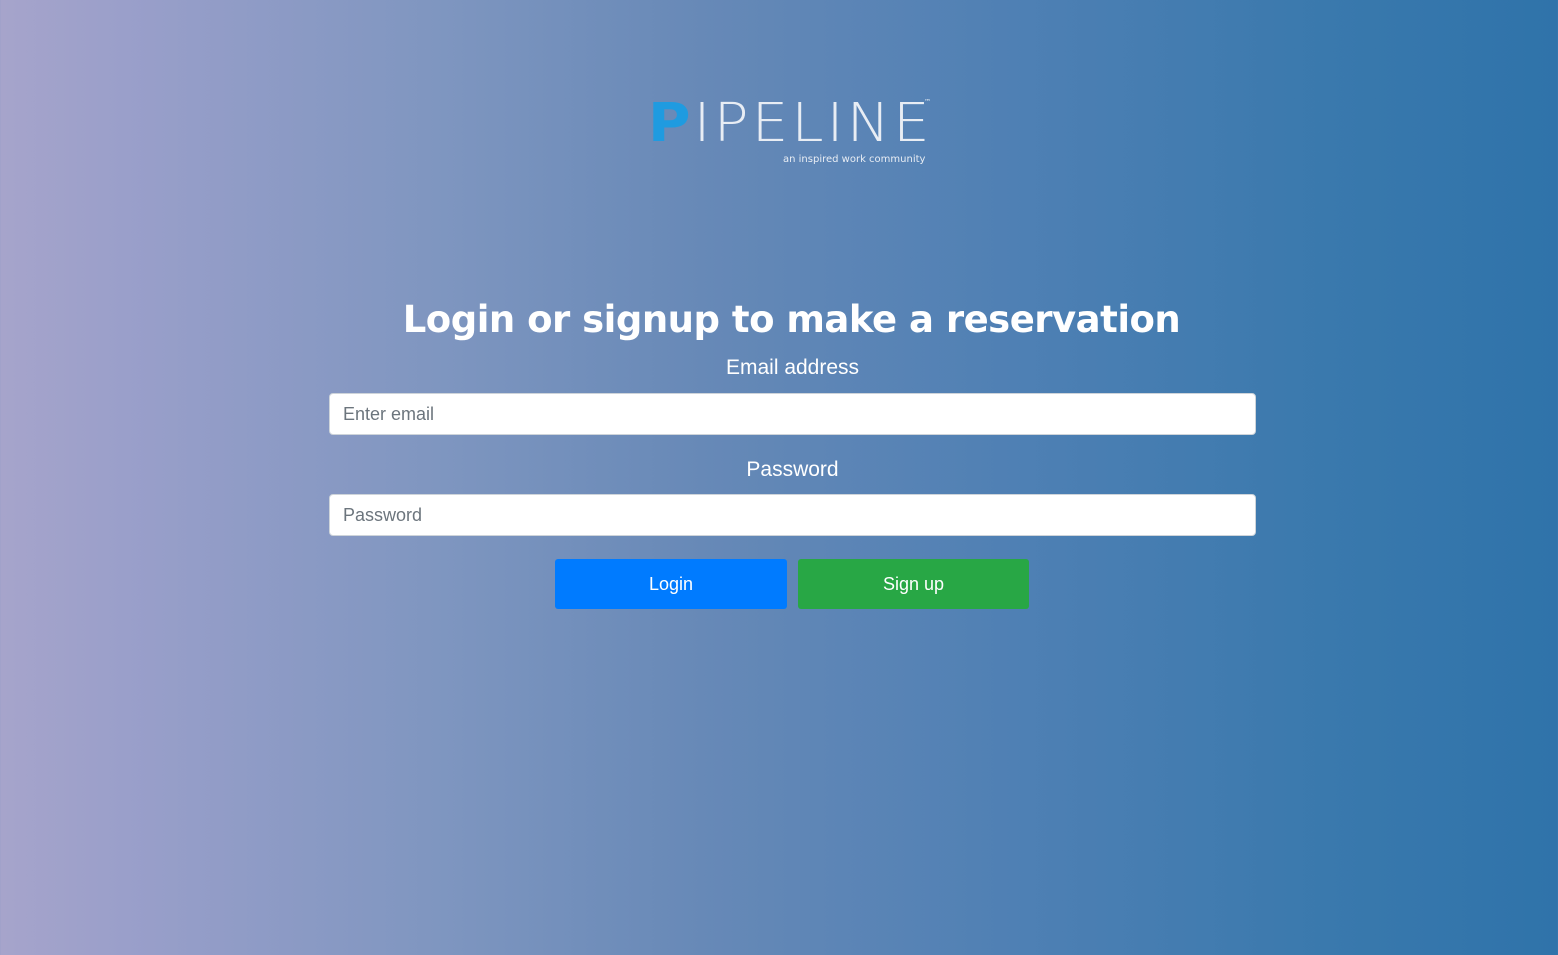 The image size is (1558, 955). I want to click on email-input, so click(792, 414).